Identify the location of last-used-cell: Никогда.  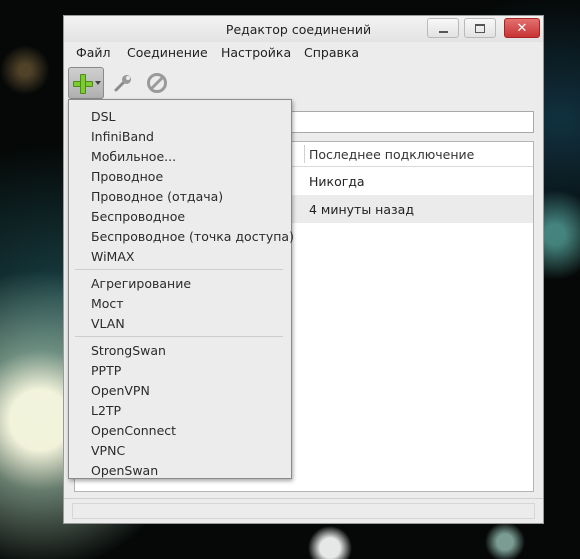
(337, 181).